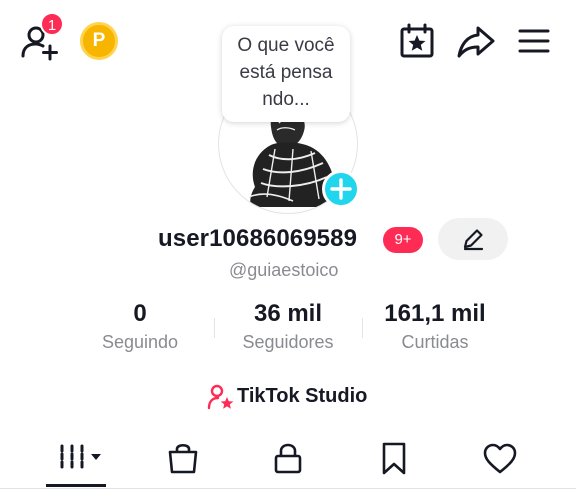 The height and width of the screenshot is (500, 576). Describe the element at coordinates (435, 342) in the screenshot. I see `stat-likes-label: Curtidas` at that location.